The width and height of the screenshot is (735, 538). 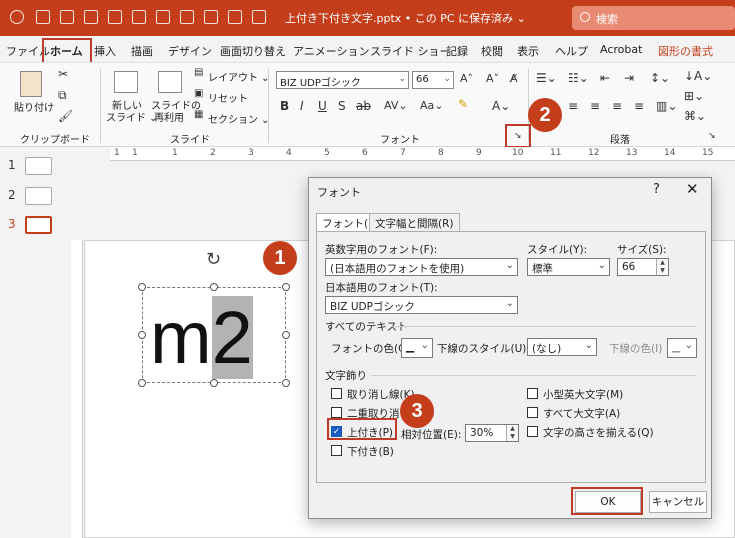 What do you see at coordinates (492, 51) in the screenshot?
I see `tab-review: 校閲` at bounding box center [492, 51].